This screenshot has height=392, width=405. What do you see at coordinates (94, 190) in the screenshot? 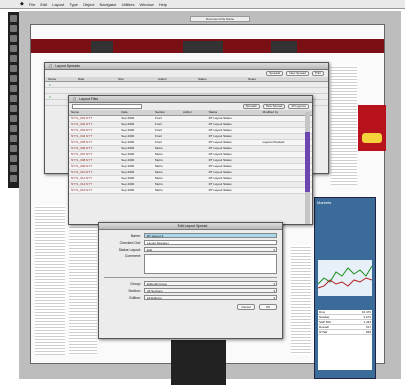
I see `file-name: NYTL_013.NYT` at bounding box center [94, 190].